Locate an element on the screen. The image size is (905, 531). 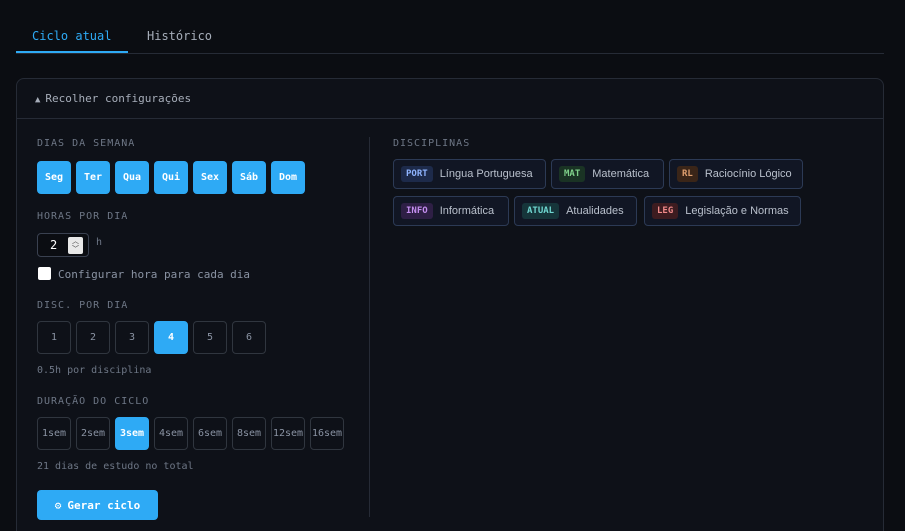
discipline-code: LEG is located at coordinates (665, 211).